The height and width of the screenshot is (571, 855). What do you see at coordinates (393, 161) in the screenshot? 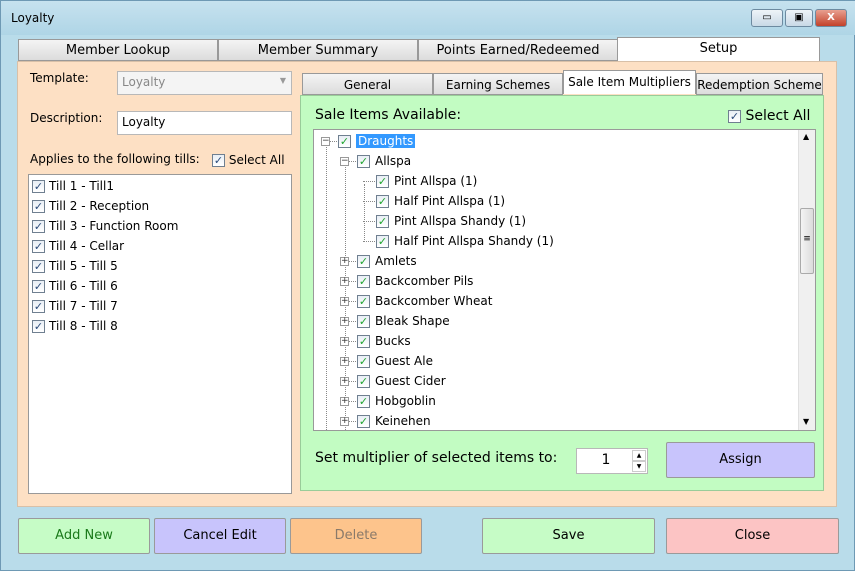
I see `tree-node-label: Allspa` at bounding box center [393, 161].